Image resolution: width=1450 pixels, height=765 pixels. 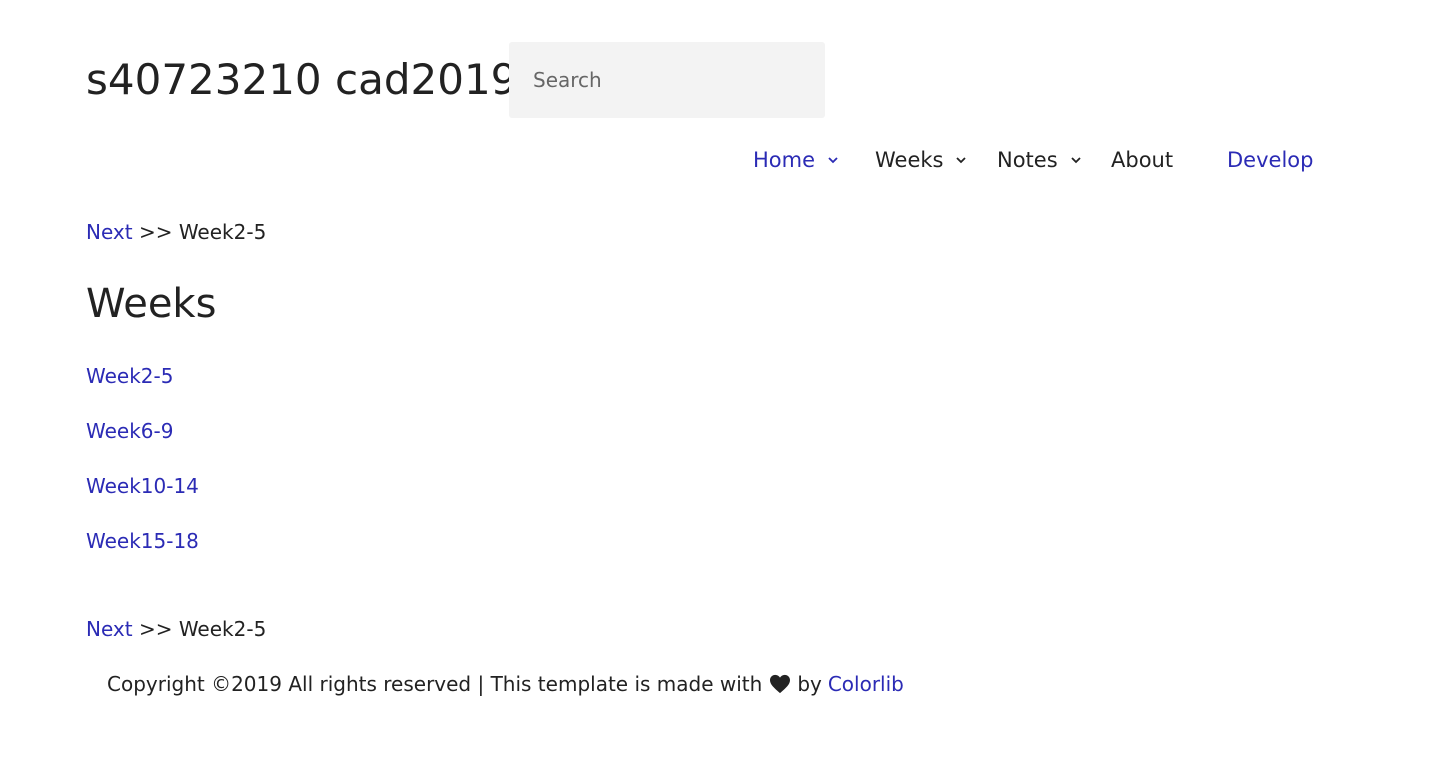 I want to click on search-input, so click(x=667, y=80).